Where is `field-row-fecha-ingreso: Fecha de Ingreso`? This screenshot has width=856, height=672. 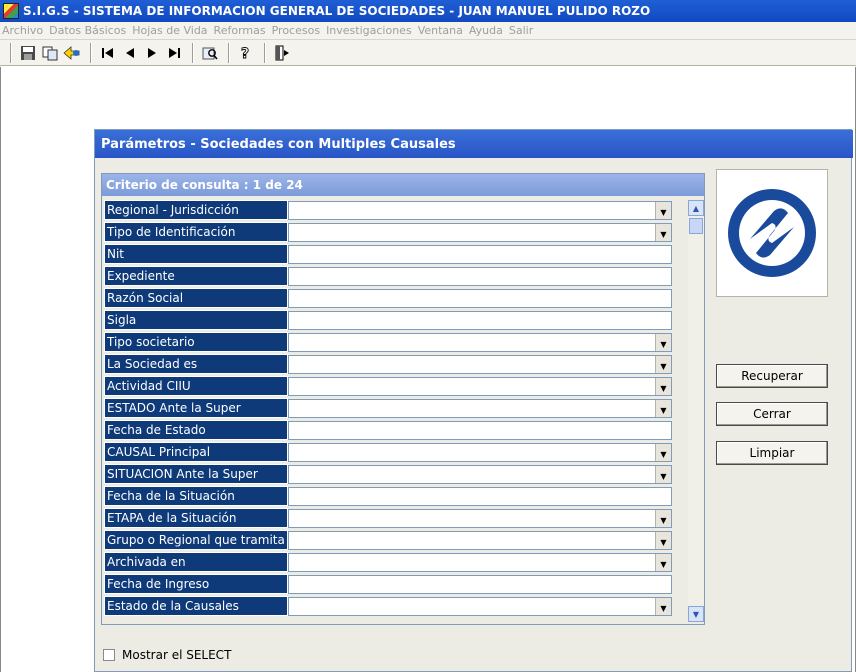
field-row-fecha-ingreso: Fecha de Ingreso is located at coordinates (388, 584).